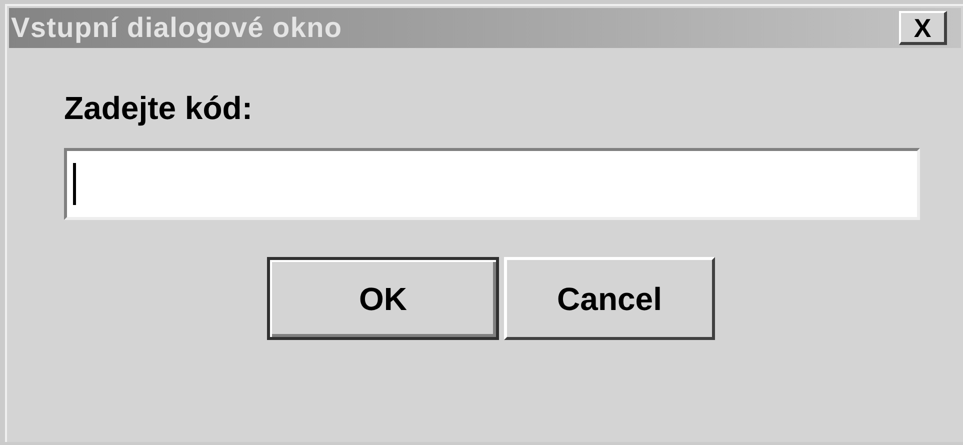 The image size is (963, 445). I want to click on prompt-label: Zadejte kód:, so click(159, 108).